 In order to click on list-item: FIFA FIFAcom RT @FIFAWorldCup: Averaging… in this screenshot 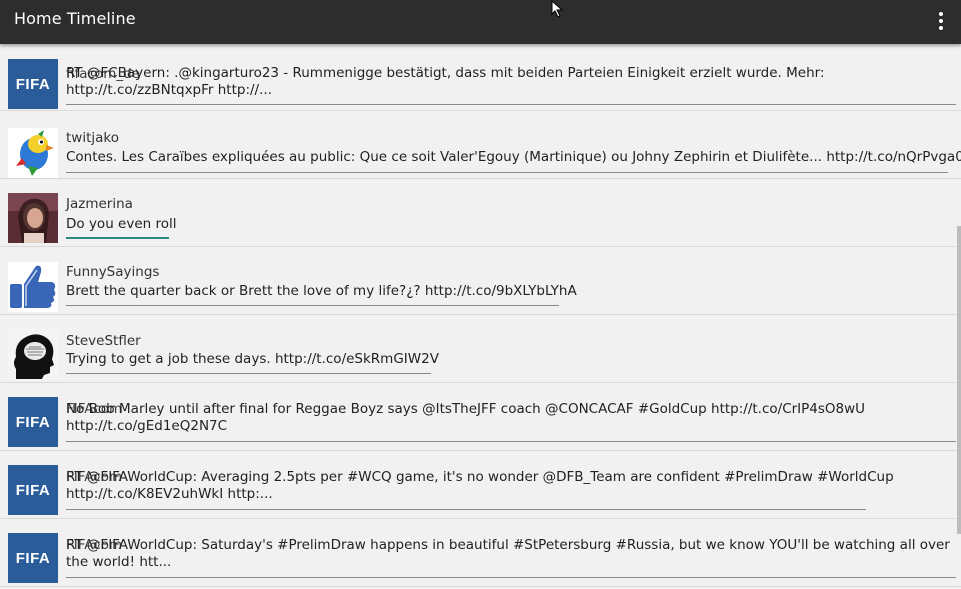, I will do `click(480, 485)`.